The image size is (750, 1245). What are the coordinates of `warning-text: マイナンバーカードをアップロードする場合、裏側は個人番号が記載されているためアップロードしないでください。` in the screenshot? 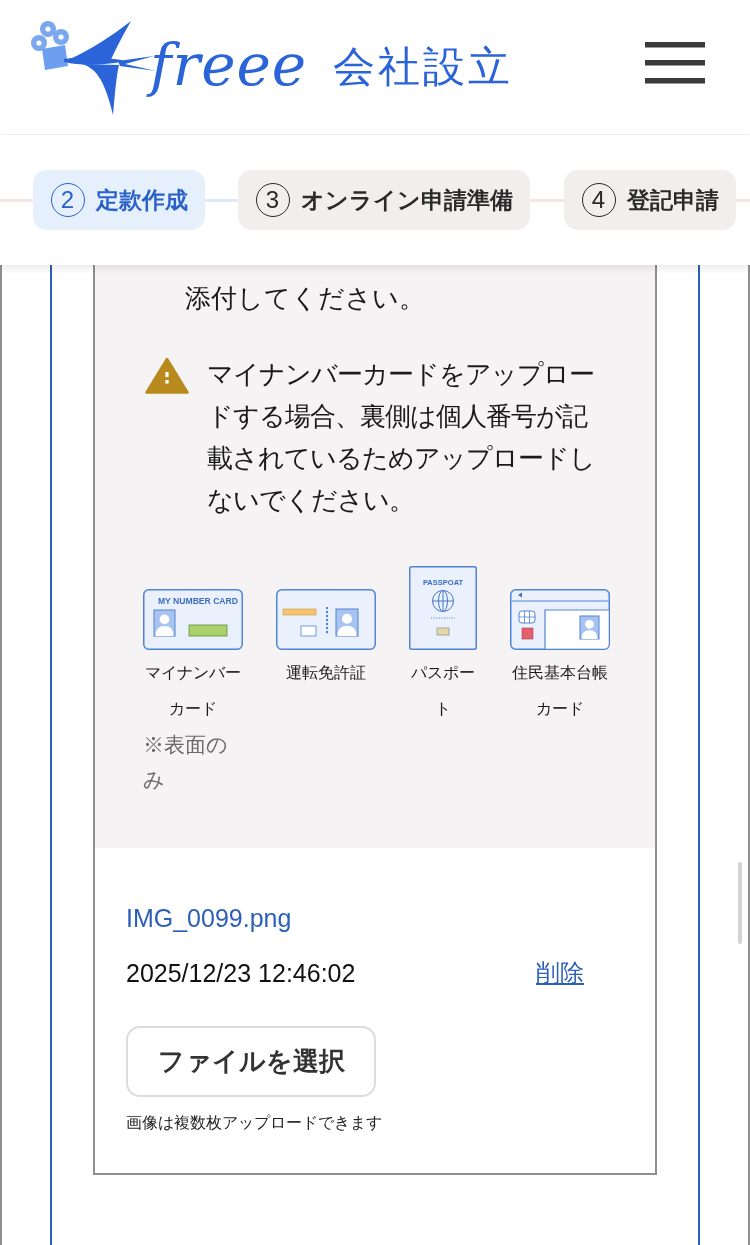 It's located at (401, 437).